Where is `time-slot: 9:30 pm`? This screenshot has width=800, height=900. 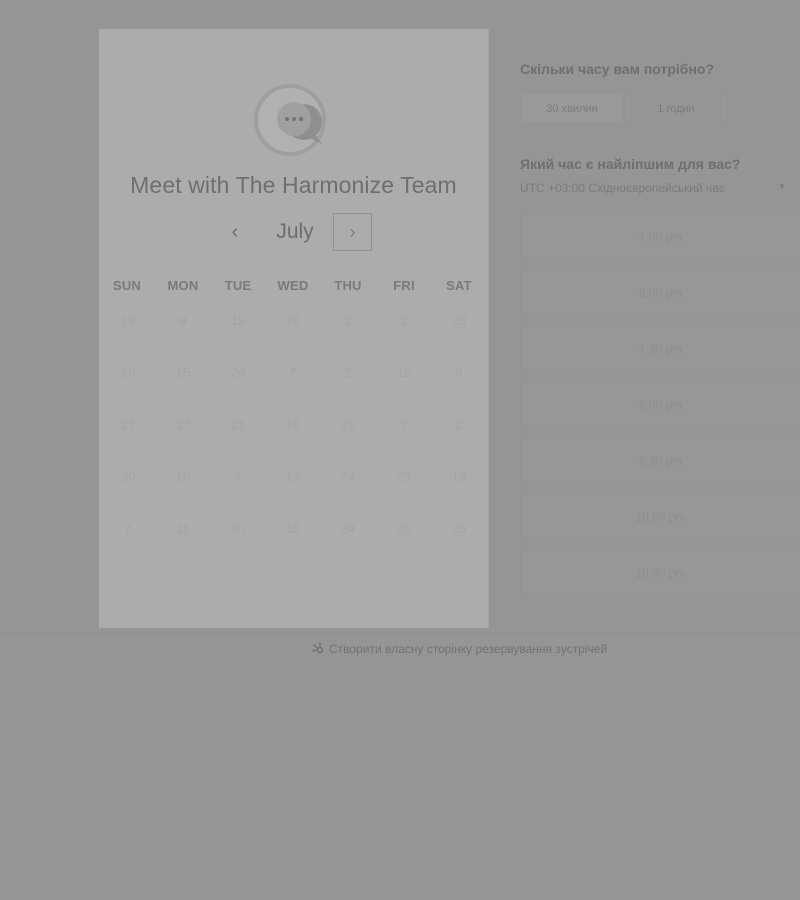
time-slot: 9:30 pm is located at coordinates (660, 460).